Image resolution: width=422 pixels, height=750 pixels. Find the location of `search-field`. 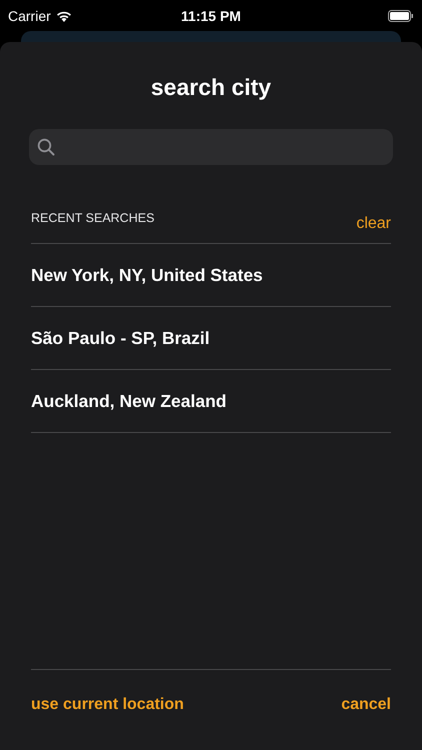

search-field is located at coordinates (211, 147).